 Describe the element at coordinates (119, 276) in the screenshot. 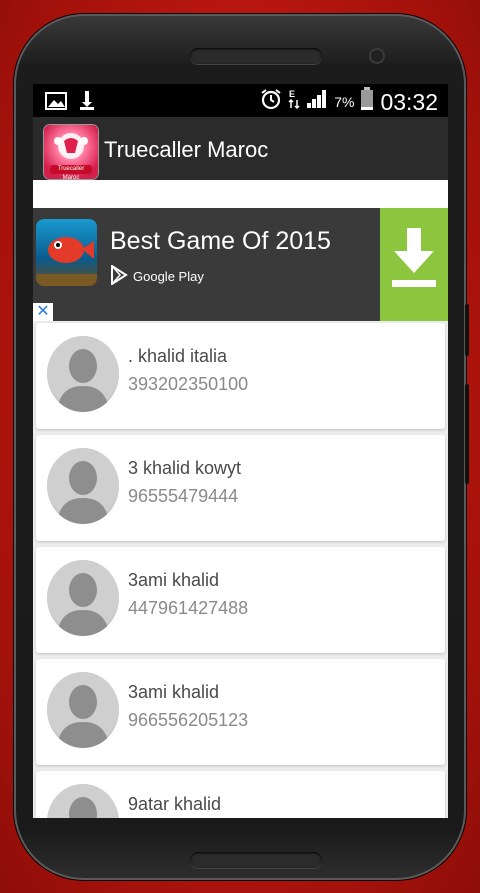

I see `google-play-icon` at that location.